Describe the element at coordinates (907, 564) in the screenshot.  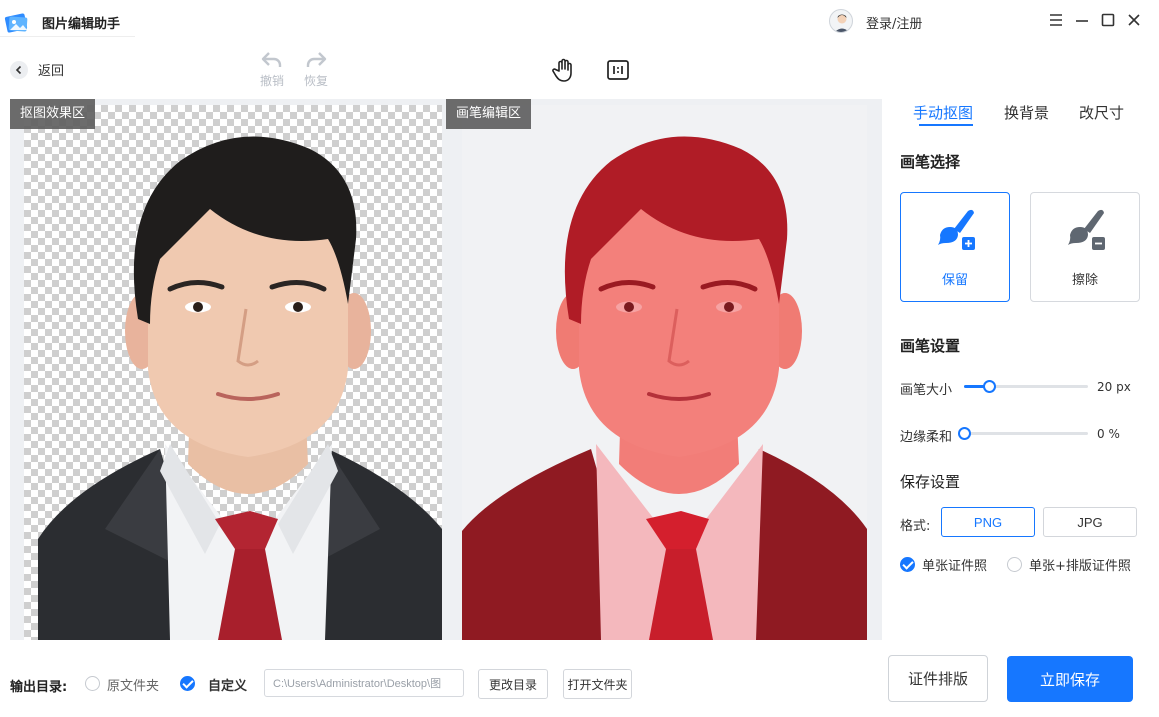
I see `single-photo-radio` at that location.